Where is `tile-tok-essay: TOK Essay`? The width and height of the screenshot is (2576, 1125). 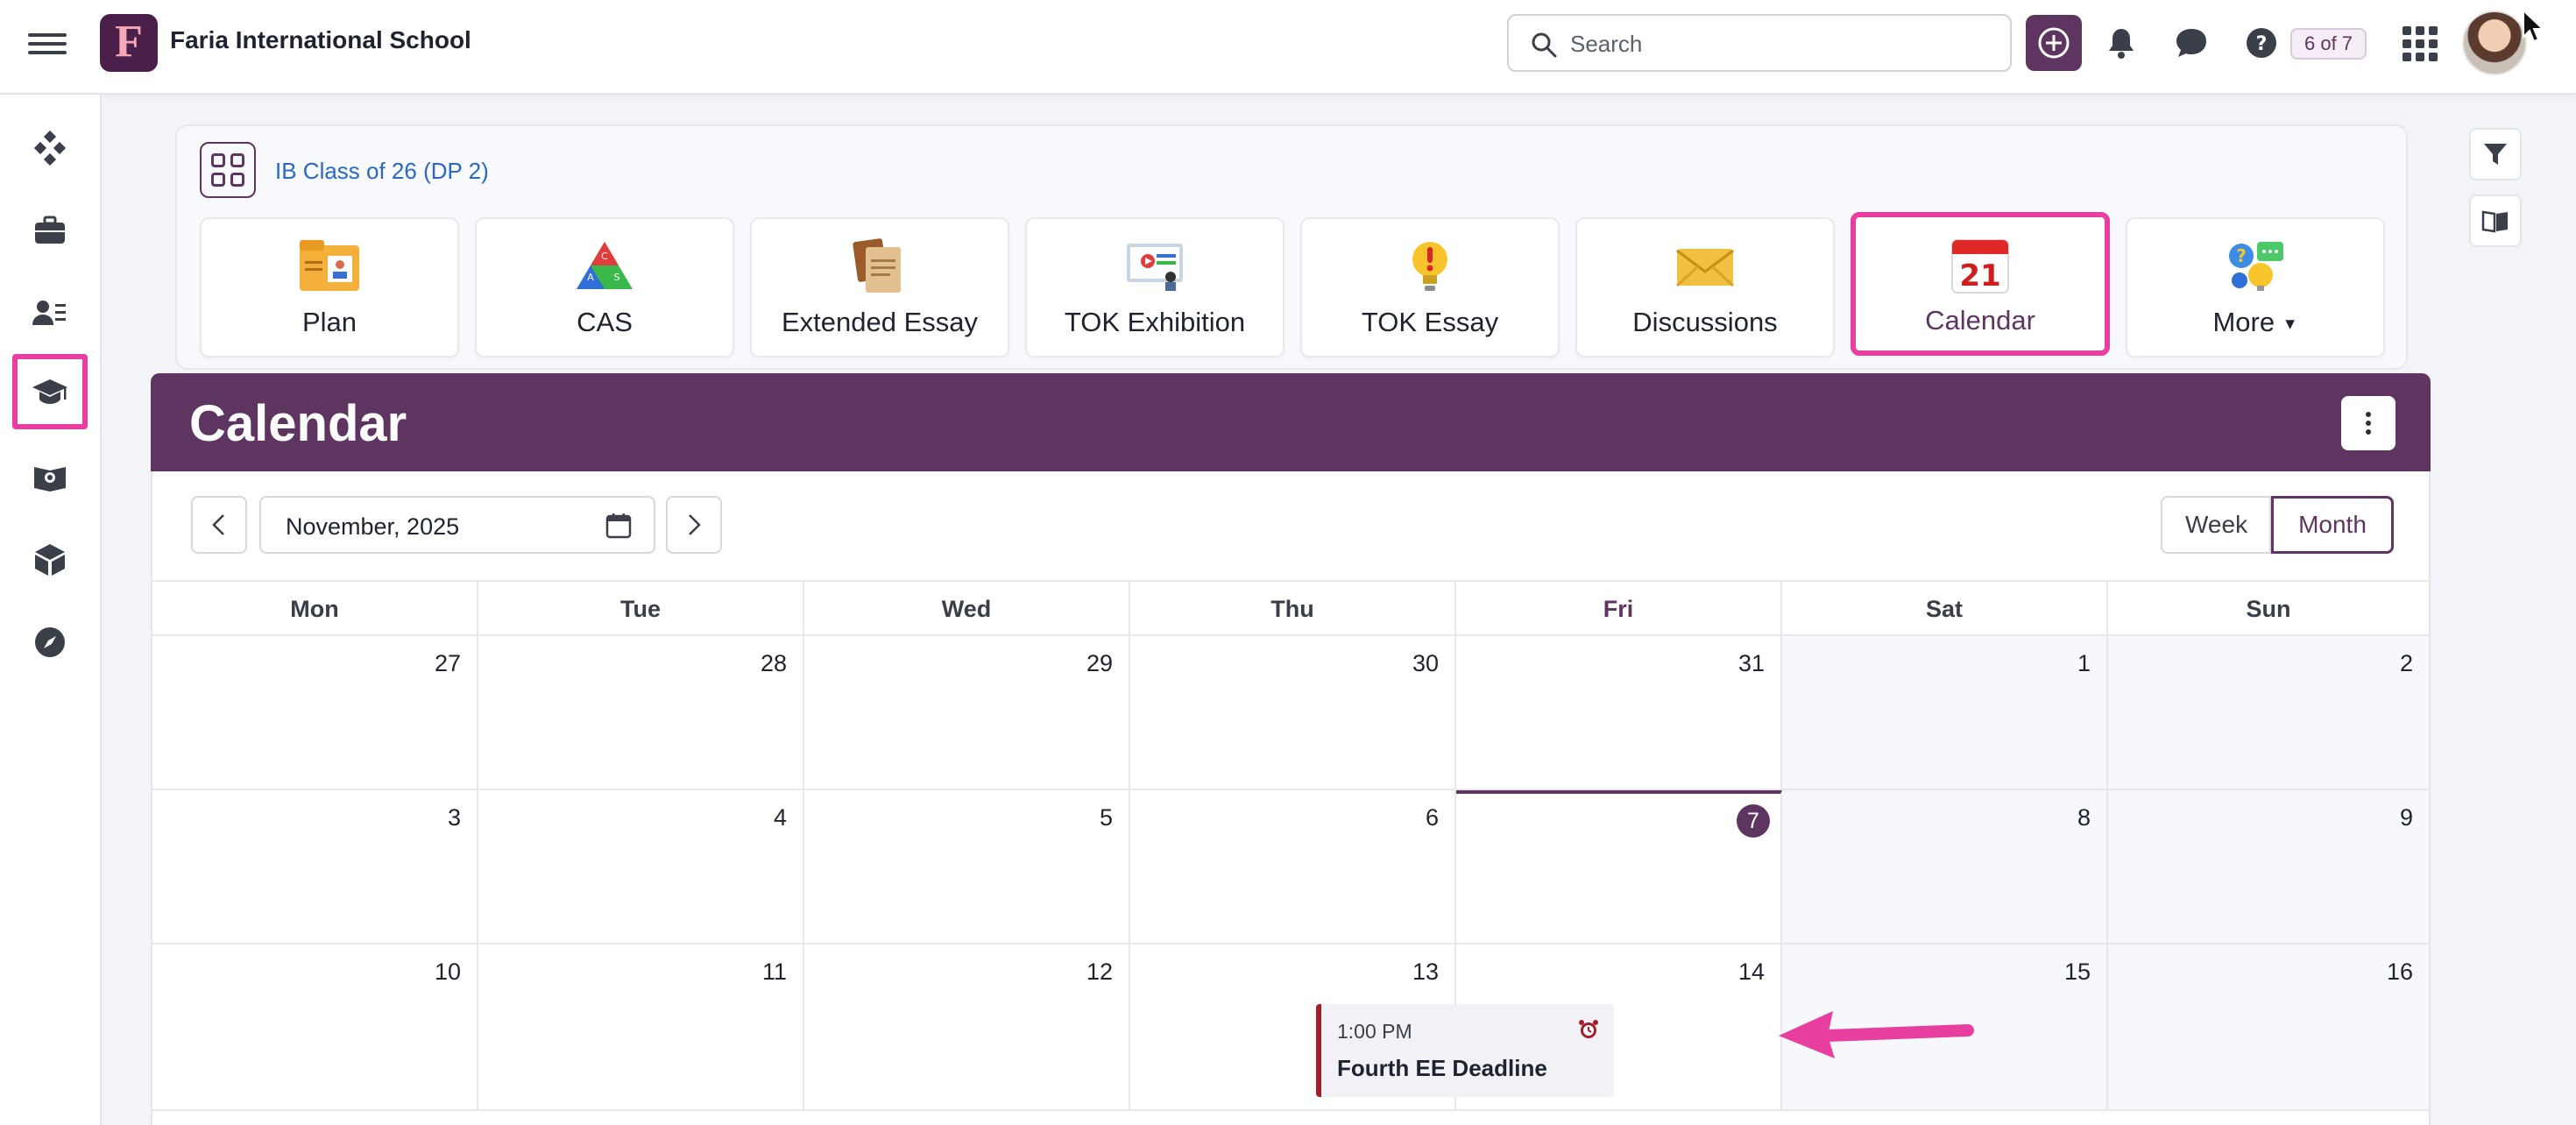 tile-tok-essay: TOK Essay is located at coordinates (1430, 287).